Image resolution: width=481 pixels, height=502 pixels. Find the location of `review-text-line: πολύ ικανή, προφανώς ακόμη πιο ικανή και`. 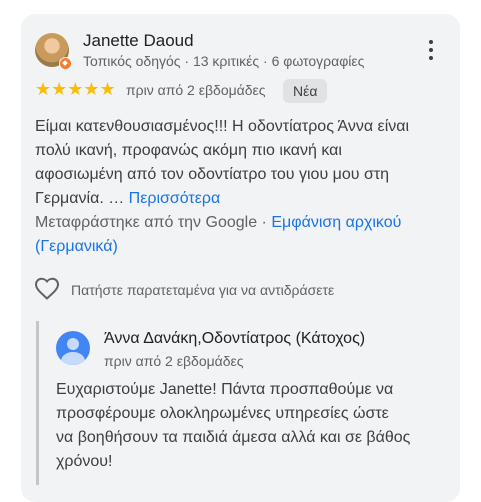

review-text-line: πολύ ικανή, προφανώς ακόμη πιο ικανή και is located at coordinates (188, 150).